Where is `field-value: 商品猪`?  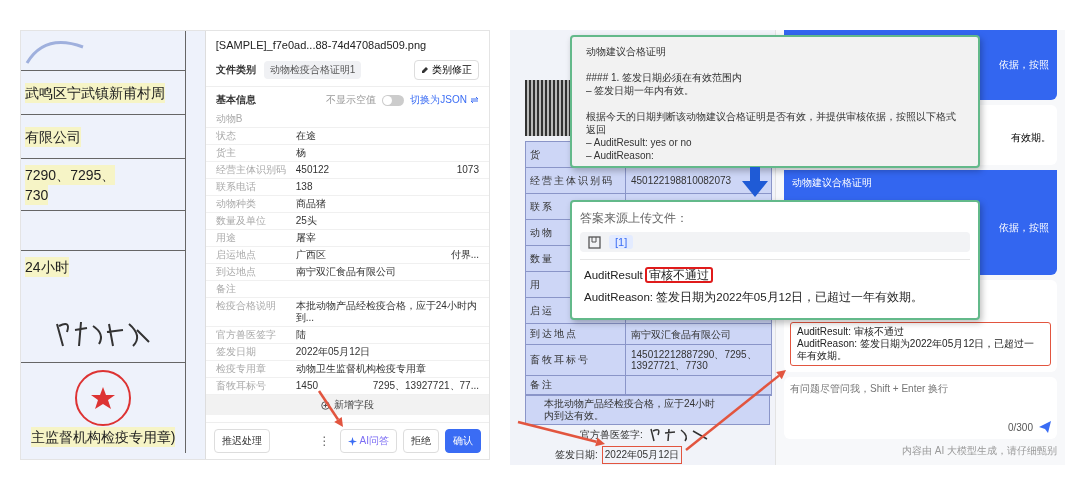
field-value: 商品猪 is located at coordinates (310, 204).